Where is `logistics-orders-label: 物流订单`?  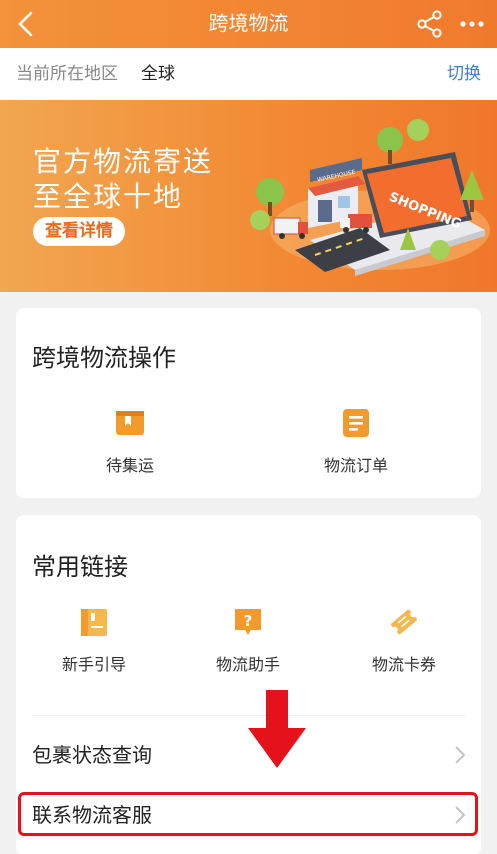 logistics-orders-label: 物流订单 is located at coordinates (355, 465).